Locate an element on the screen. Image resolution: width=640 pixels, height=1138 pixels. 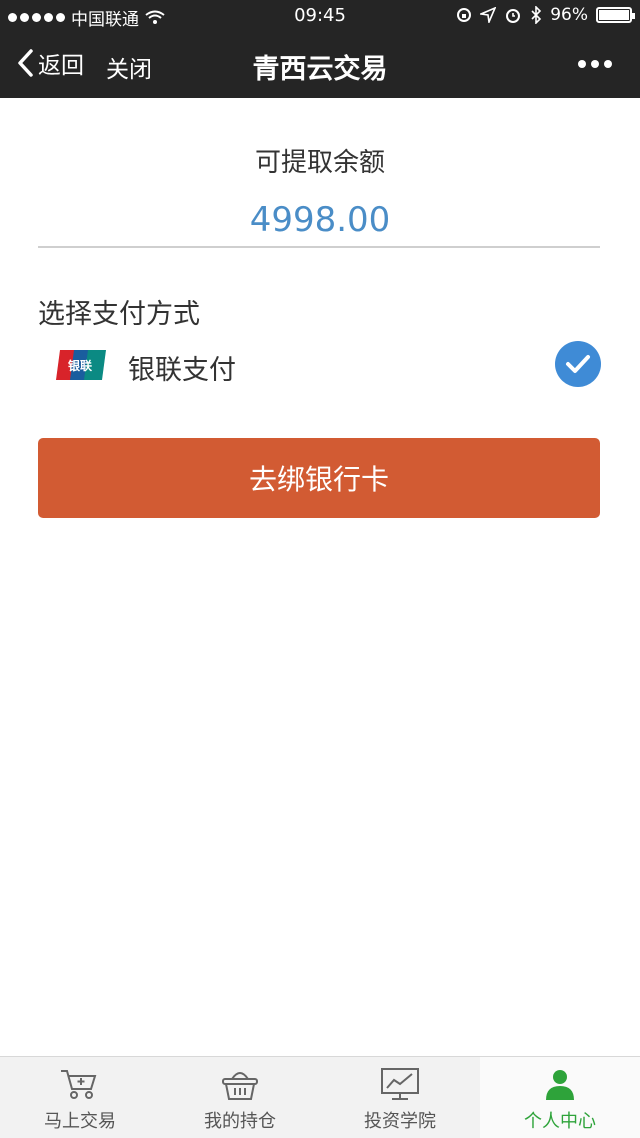
tab-holdings: 我的持仓 is located at coordinates (240, 1097).